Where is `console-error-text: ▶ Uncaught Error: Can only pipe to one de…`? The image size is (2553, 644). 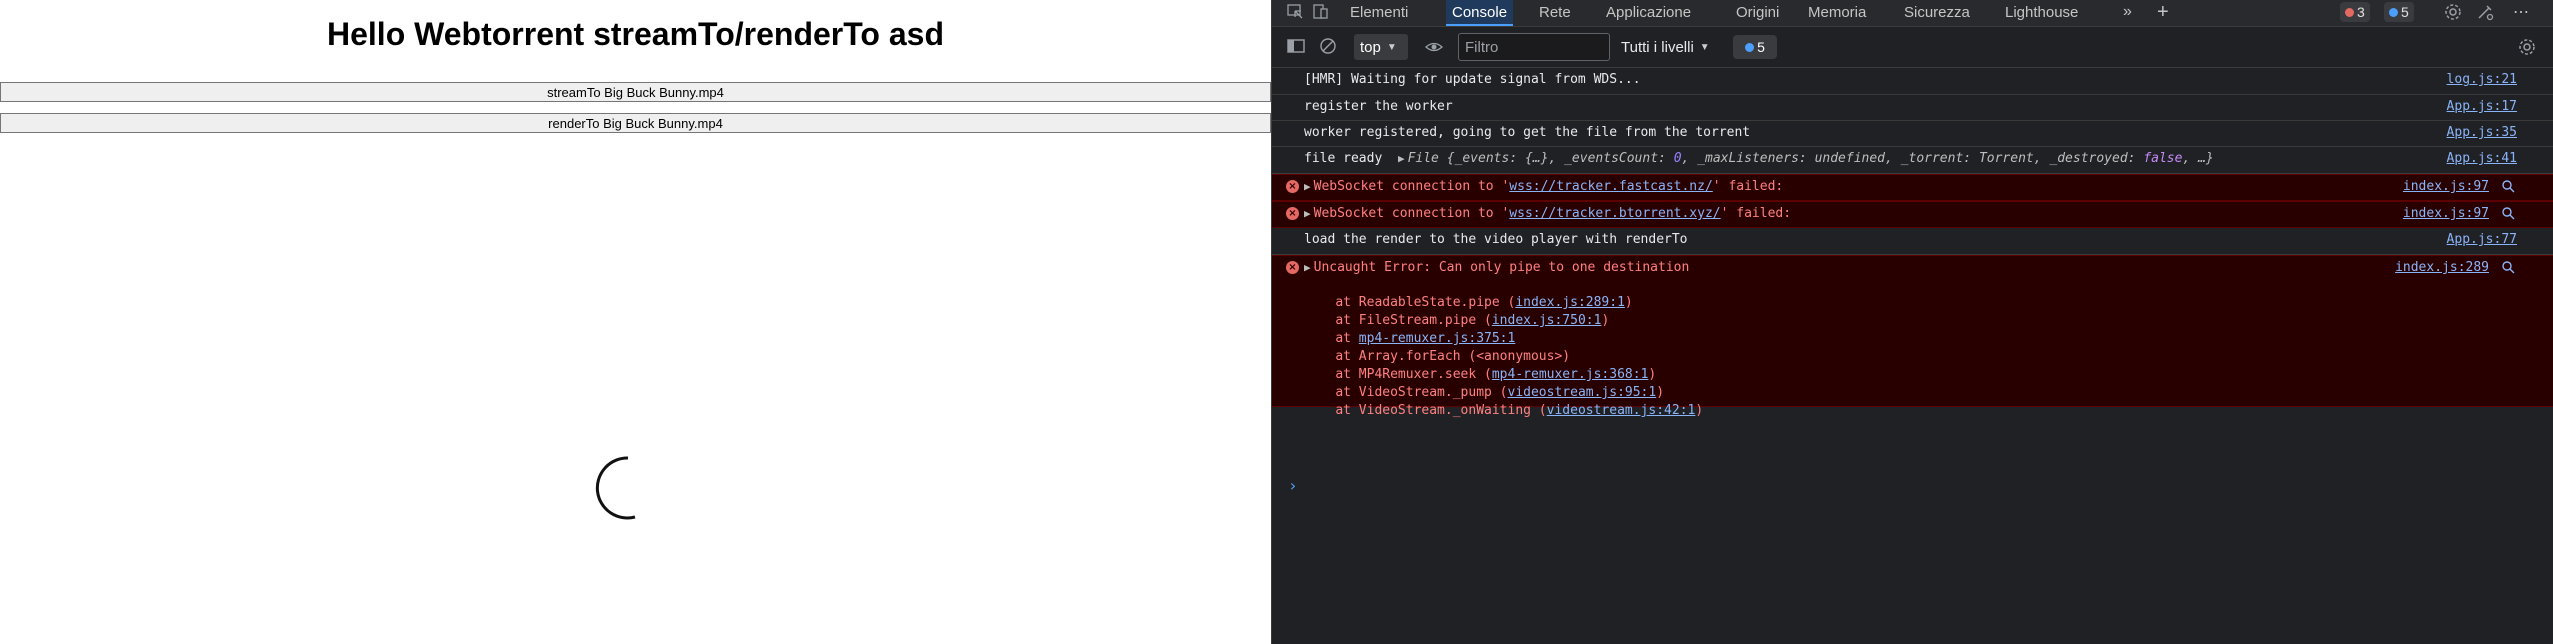 console-error-text: ▶ Uncaught Error: Can only pipe to one de… is located at coordinates (1496, 267).